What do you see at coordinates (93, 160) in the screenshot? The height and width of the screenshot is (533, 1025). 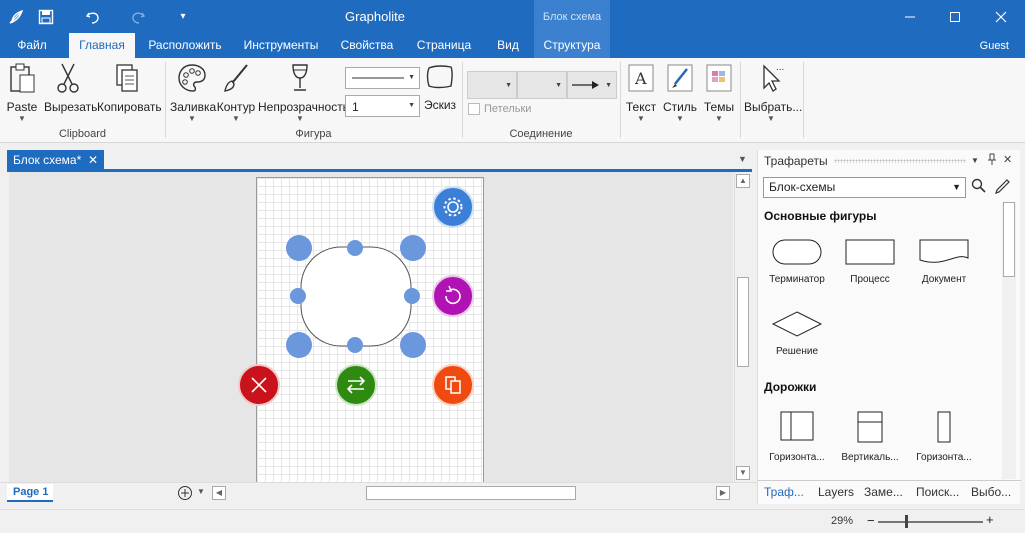 I see `close-tab-icon: ✕` at bounding box center [93, 160].